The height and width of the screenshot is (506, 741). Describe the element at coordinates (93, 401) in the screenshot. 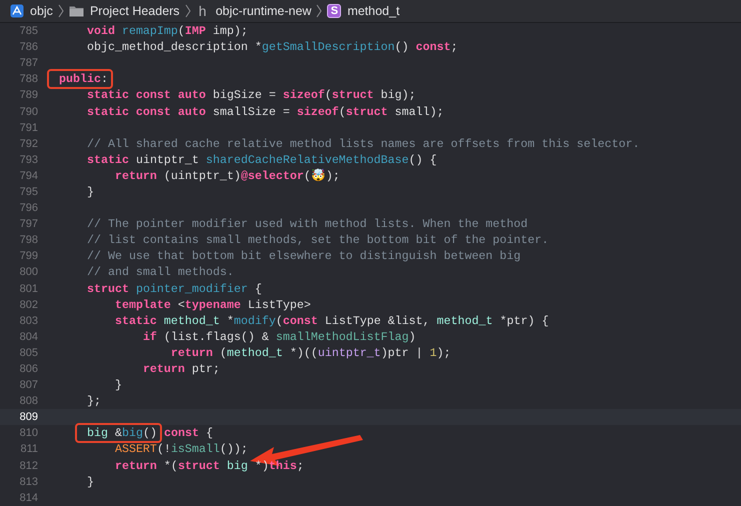

I see `code-text: };` at that location.